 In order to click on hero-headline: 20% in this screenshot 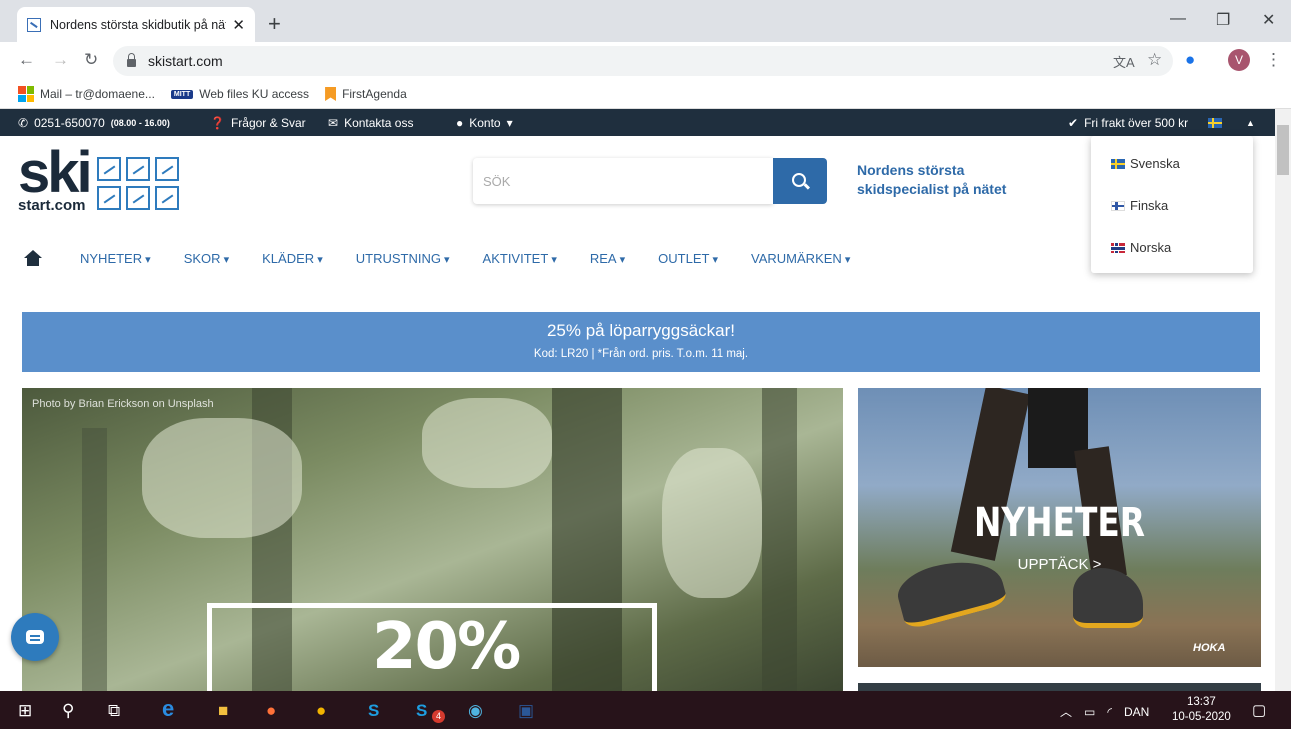, I will do `click(446, 647)`.